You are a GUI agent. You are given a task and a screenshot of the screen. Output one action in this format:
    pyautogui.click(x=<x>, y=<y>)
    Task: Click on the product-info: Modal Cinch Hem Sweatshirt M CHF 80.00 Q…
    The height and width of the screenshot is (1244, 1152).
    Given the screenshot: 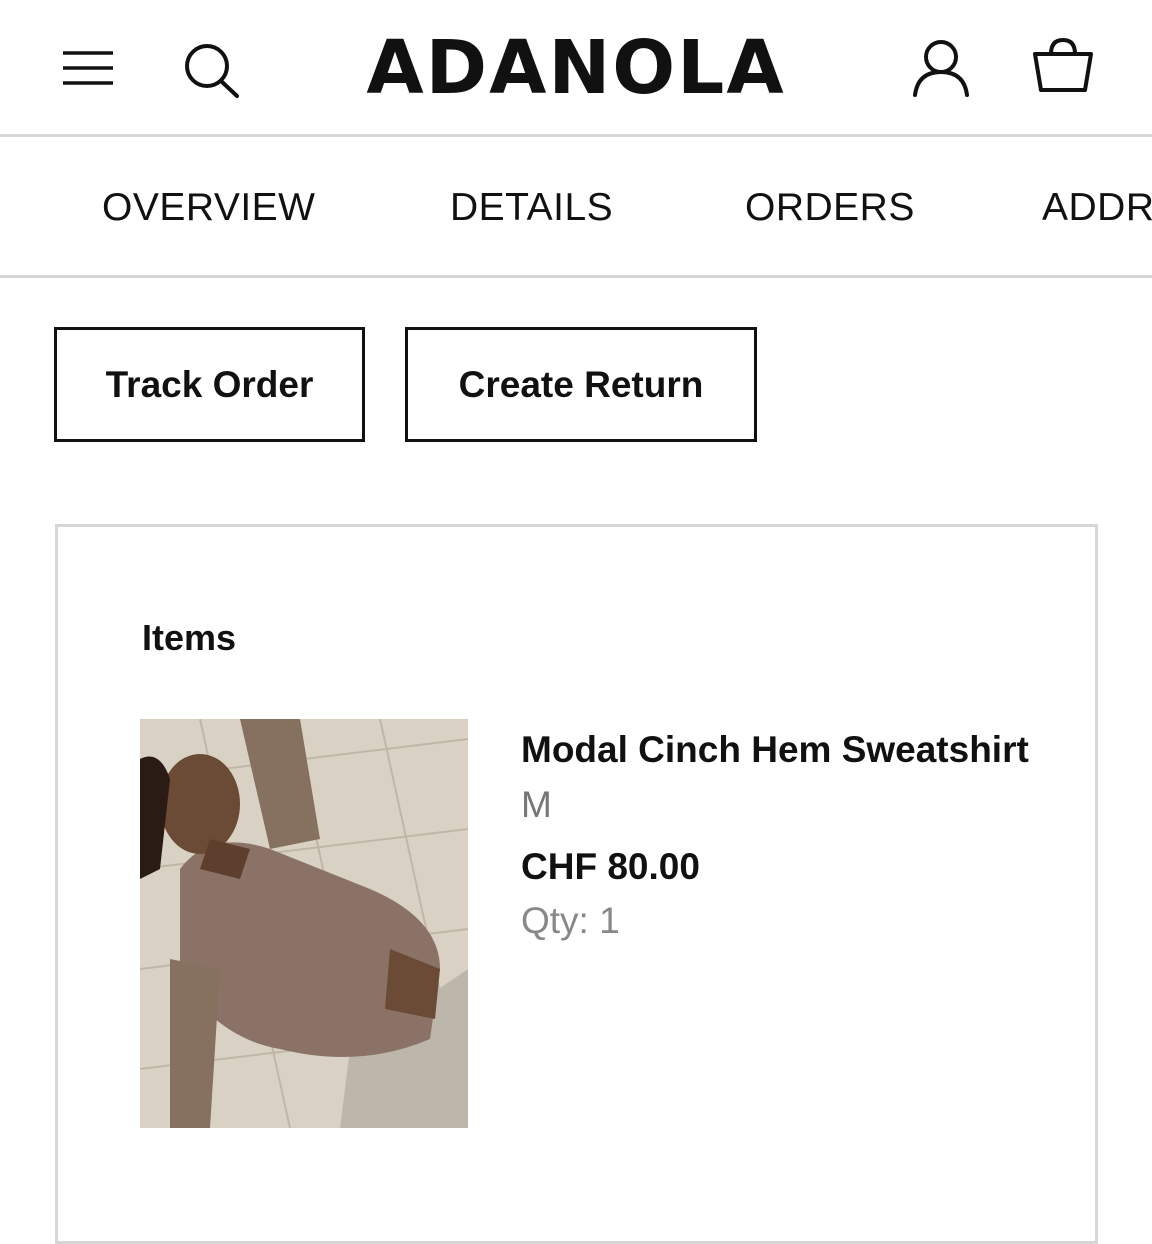 What is the action you would take?
    pyautogui.click(x=781, y=834)
    